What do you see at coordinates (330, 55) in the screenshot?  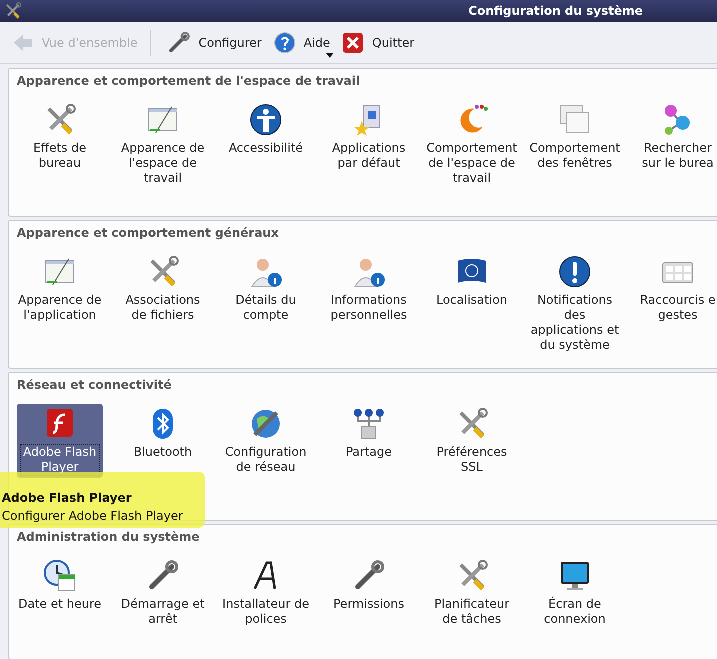 I see `dropdown-arrow-icon` at bounding box center [330, 55].